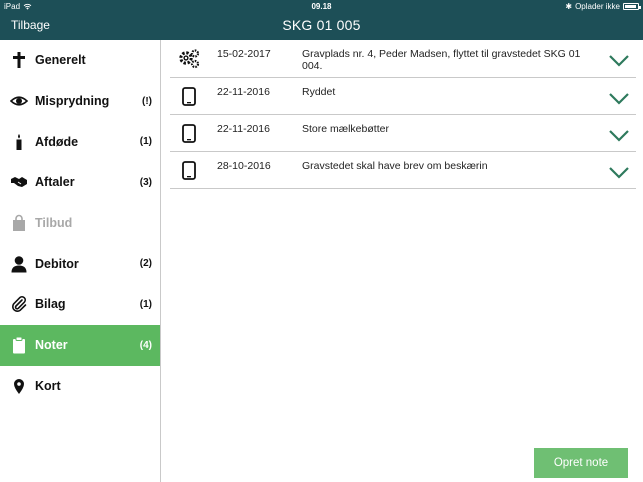 This screenshot has width=643, height=482. I want to click on sidebar-item-label: Noter, so click(51, 345).